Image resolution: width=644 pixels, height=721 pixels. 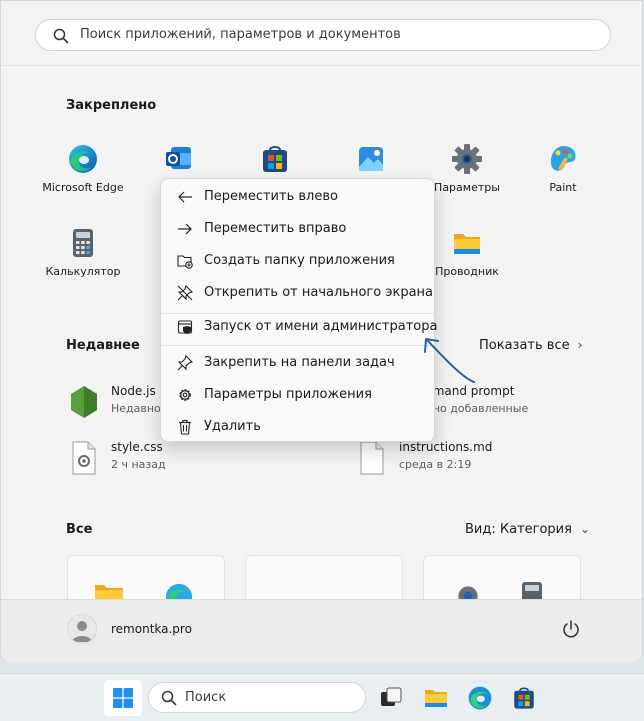 I want to click on annotation-arrow-icon, so click(x=449, y=360).